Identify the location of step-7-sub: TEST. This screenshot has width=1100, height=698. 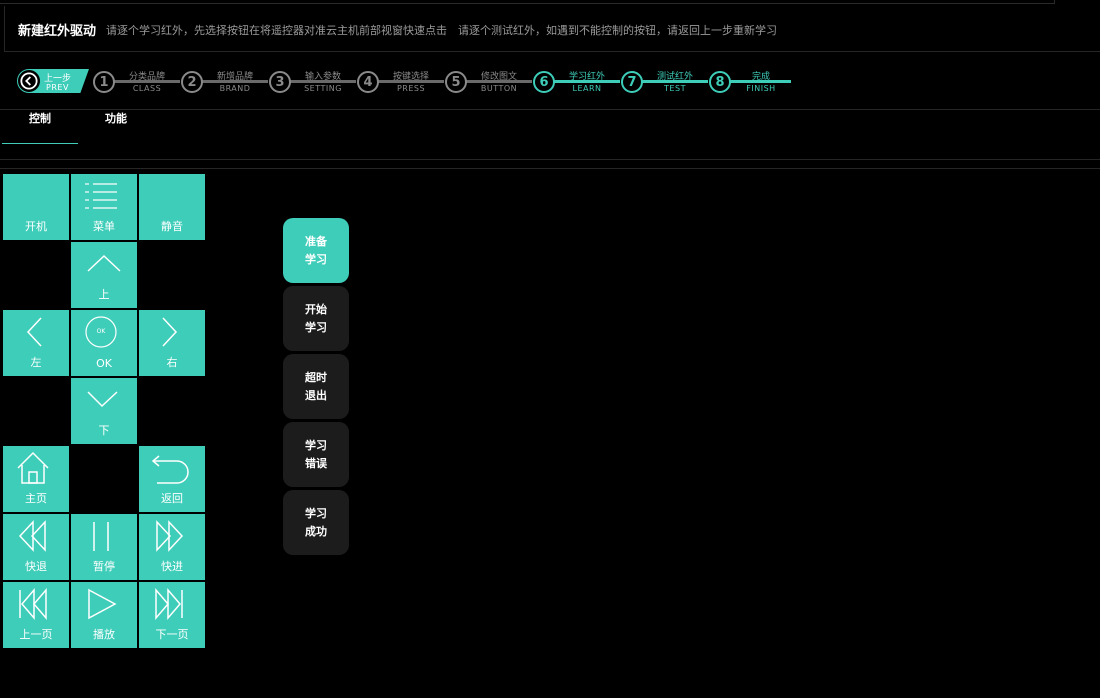
(675, 88).